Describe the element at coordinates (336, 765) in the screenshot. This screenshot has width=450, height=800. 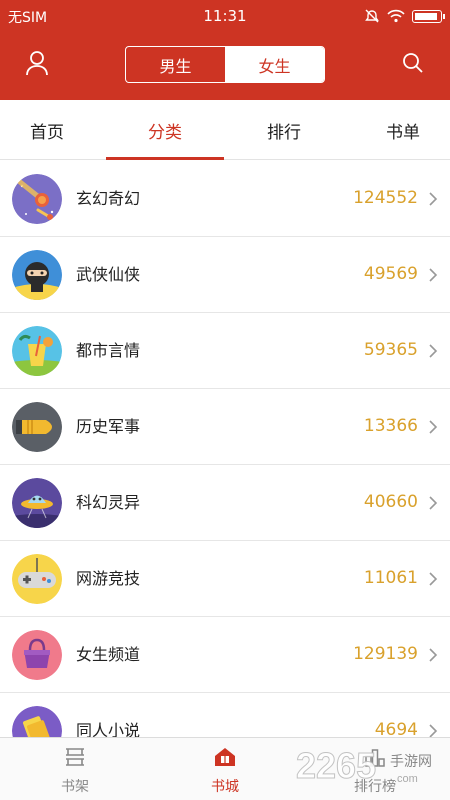
I see `svg-text: 2265` at that location.